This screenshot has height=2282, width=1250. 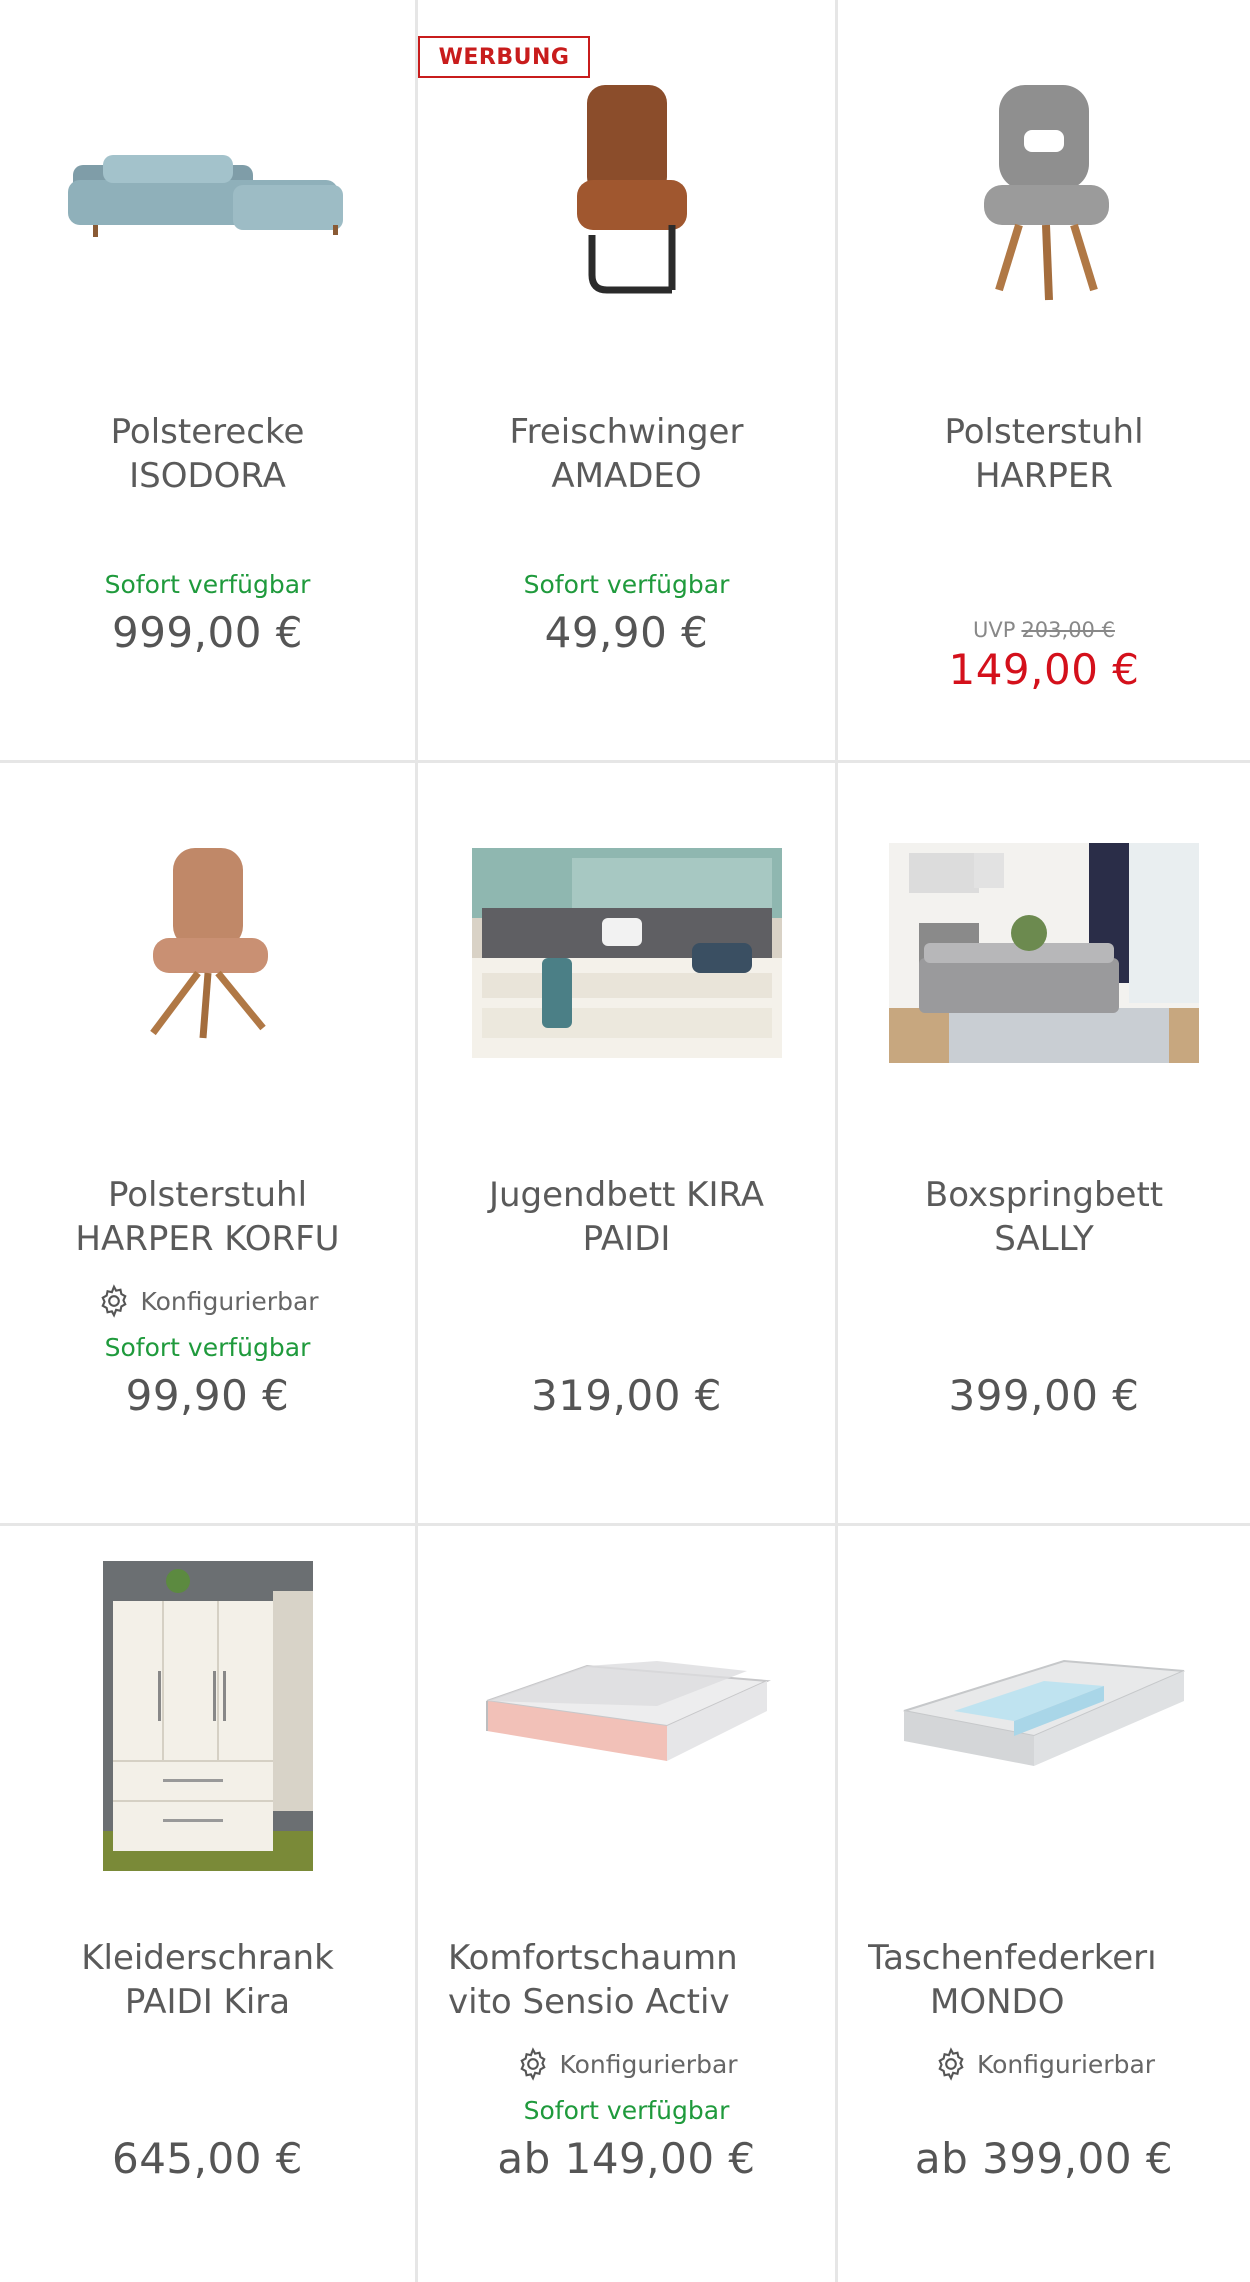 I want to click on product-price: 99,90 €, so click(x=207, y=1395).